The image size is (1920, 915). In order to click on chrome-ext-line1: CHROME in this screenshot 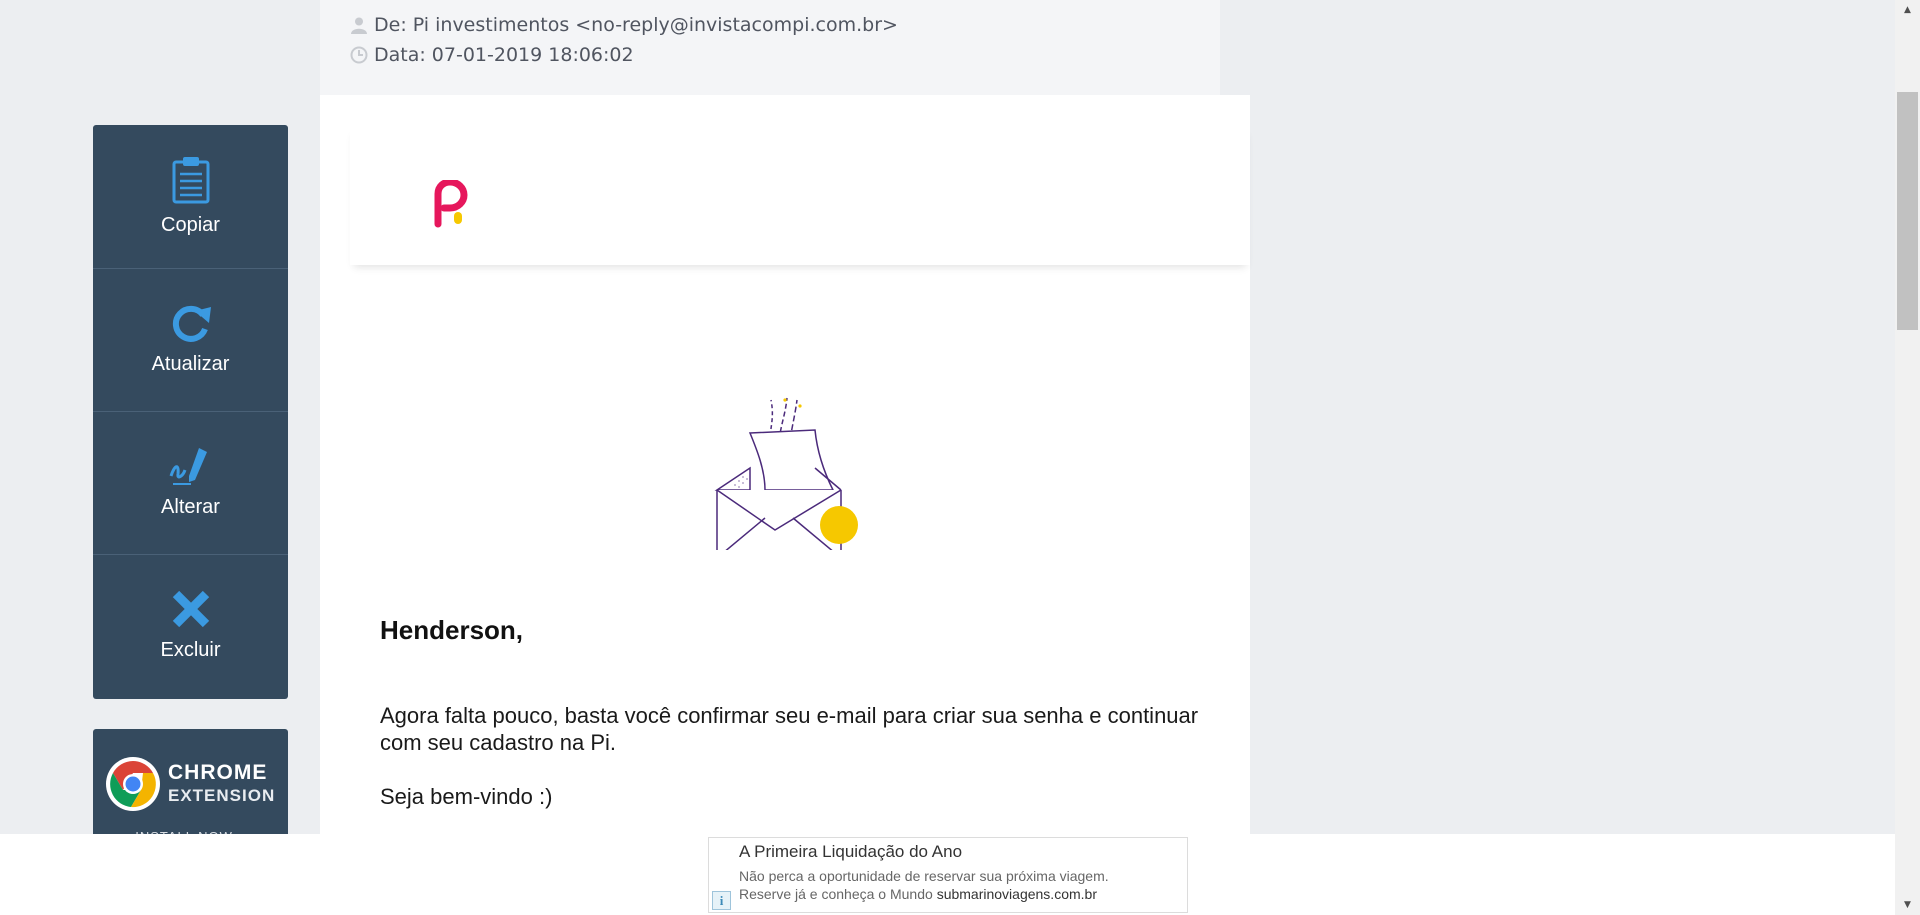, I will do `click(218, 772)`.